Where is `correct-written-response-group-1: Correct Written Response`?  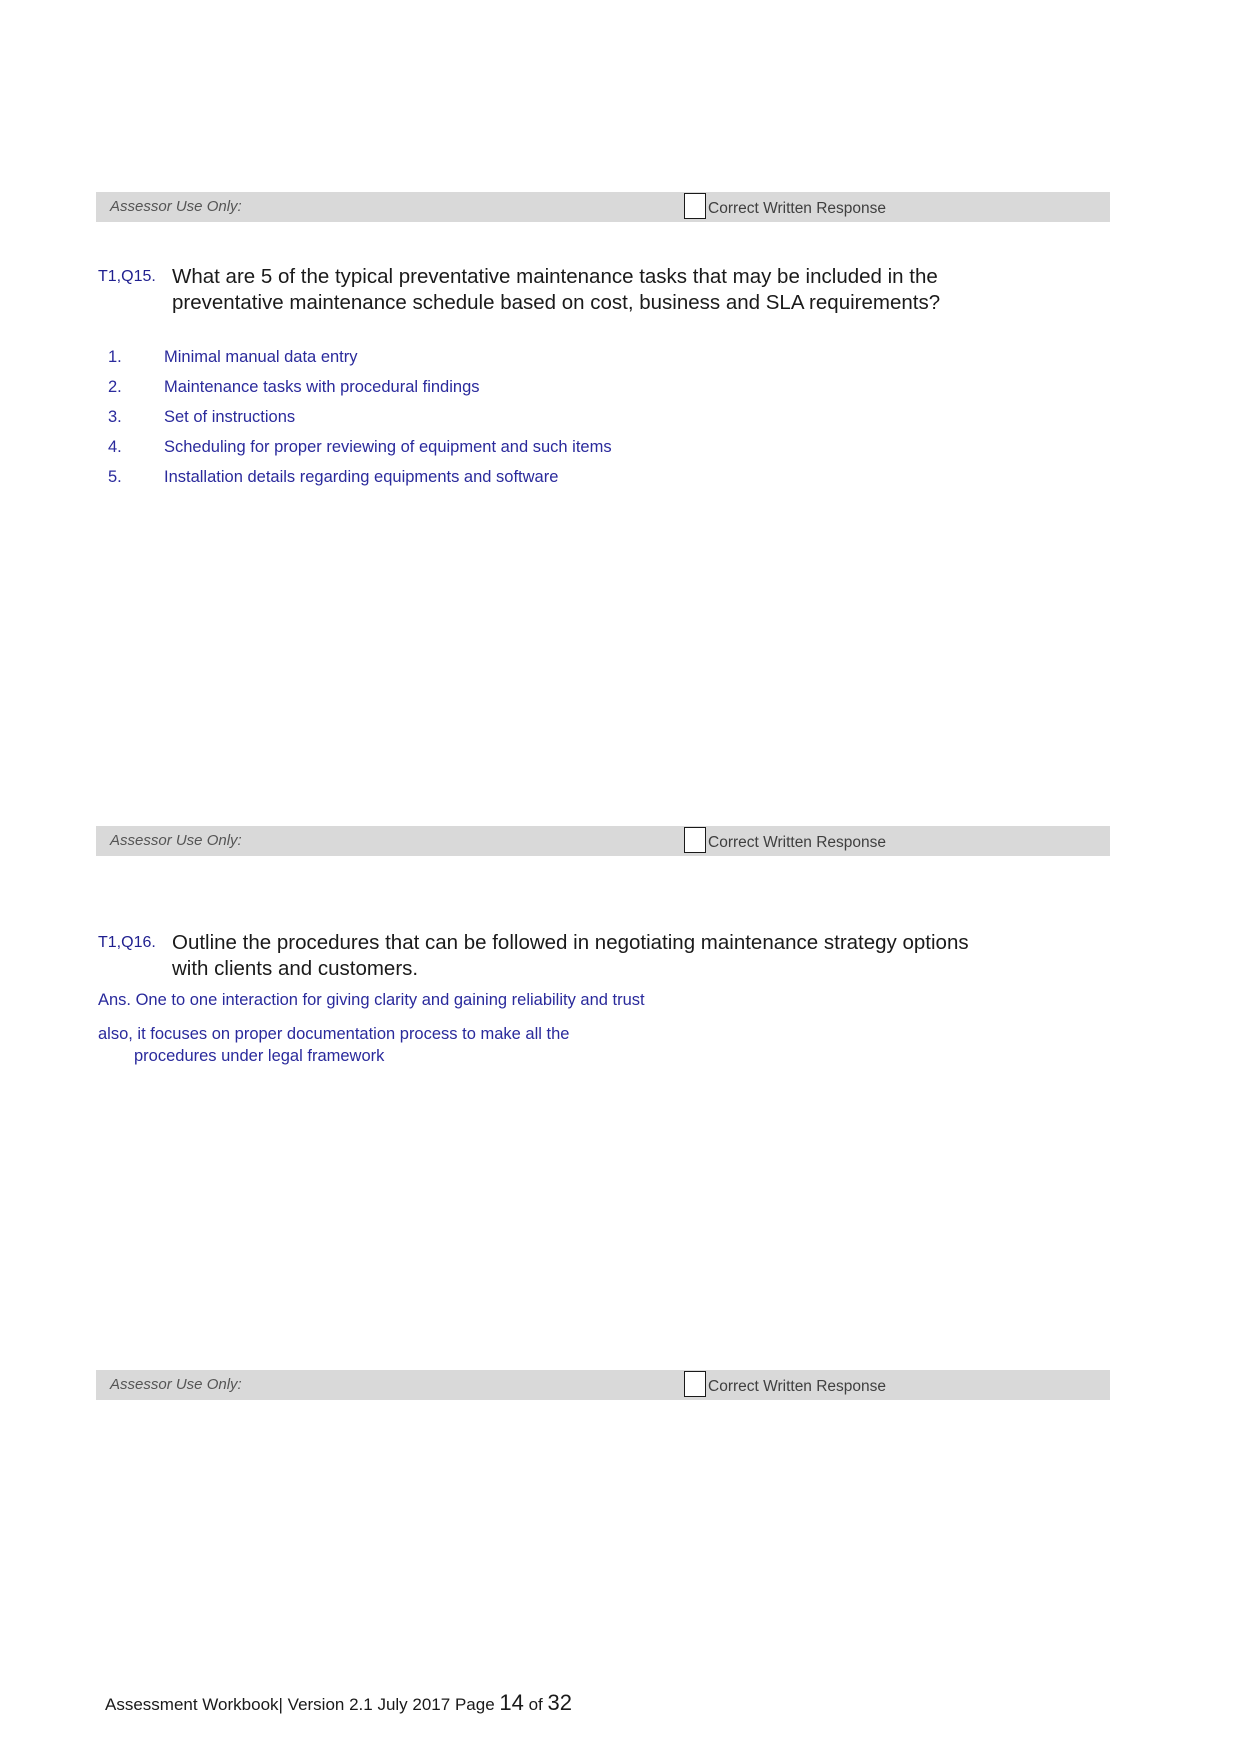
correct-written-response-group-1: Correct Written Response is located at coordinates (785, 202).